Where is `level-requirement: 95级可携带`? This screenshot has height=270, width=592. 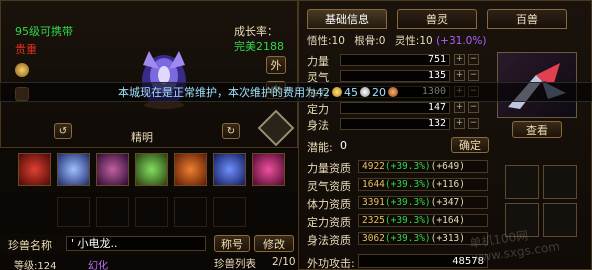 level-requirement: 95级可携带 is located at coordinates (44, 31).